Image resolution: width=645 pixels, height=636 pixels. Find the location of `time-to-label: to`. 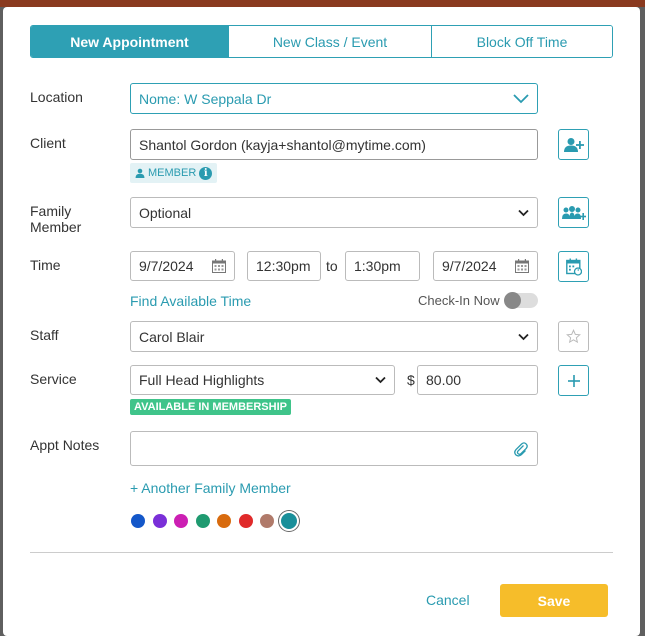

time-to-label: to is located at coordinates (332, 266).